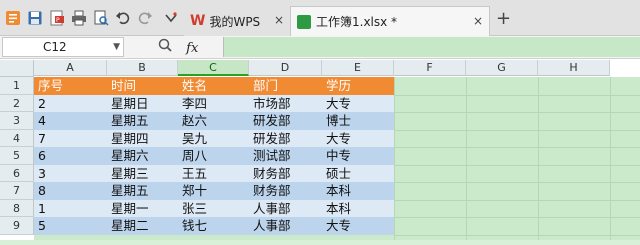 This screenshot has height=245, width=640. Describe the element at coordinates (17, 86) in the screenshot. I see `row-header-1: 1` at that location.